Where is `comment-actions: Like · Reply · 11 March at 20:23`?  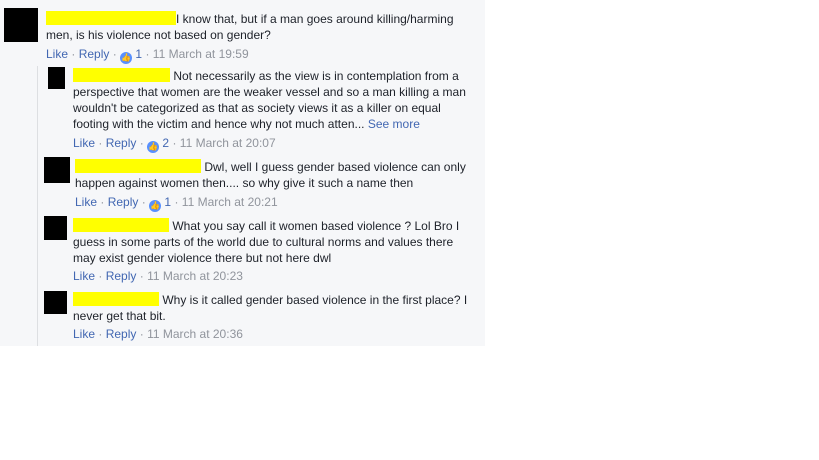
comment-actions: Like · Reply · 11 March at 20:23 is located at coordinates (158, 276).